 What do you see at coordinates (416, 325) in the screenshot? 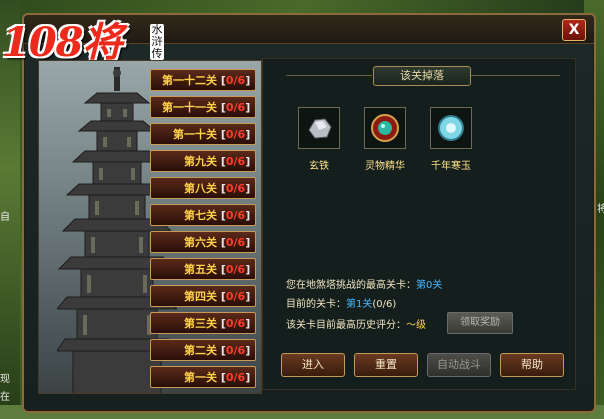
I see `history-score-value: ～级` at bounding box center [416, 325].